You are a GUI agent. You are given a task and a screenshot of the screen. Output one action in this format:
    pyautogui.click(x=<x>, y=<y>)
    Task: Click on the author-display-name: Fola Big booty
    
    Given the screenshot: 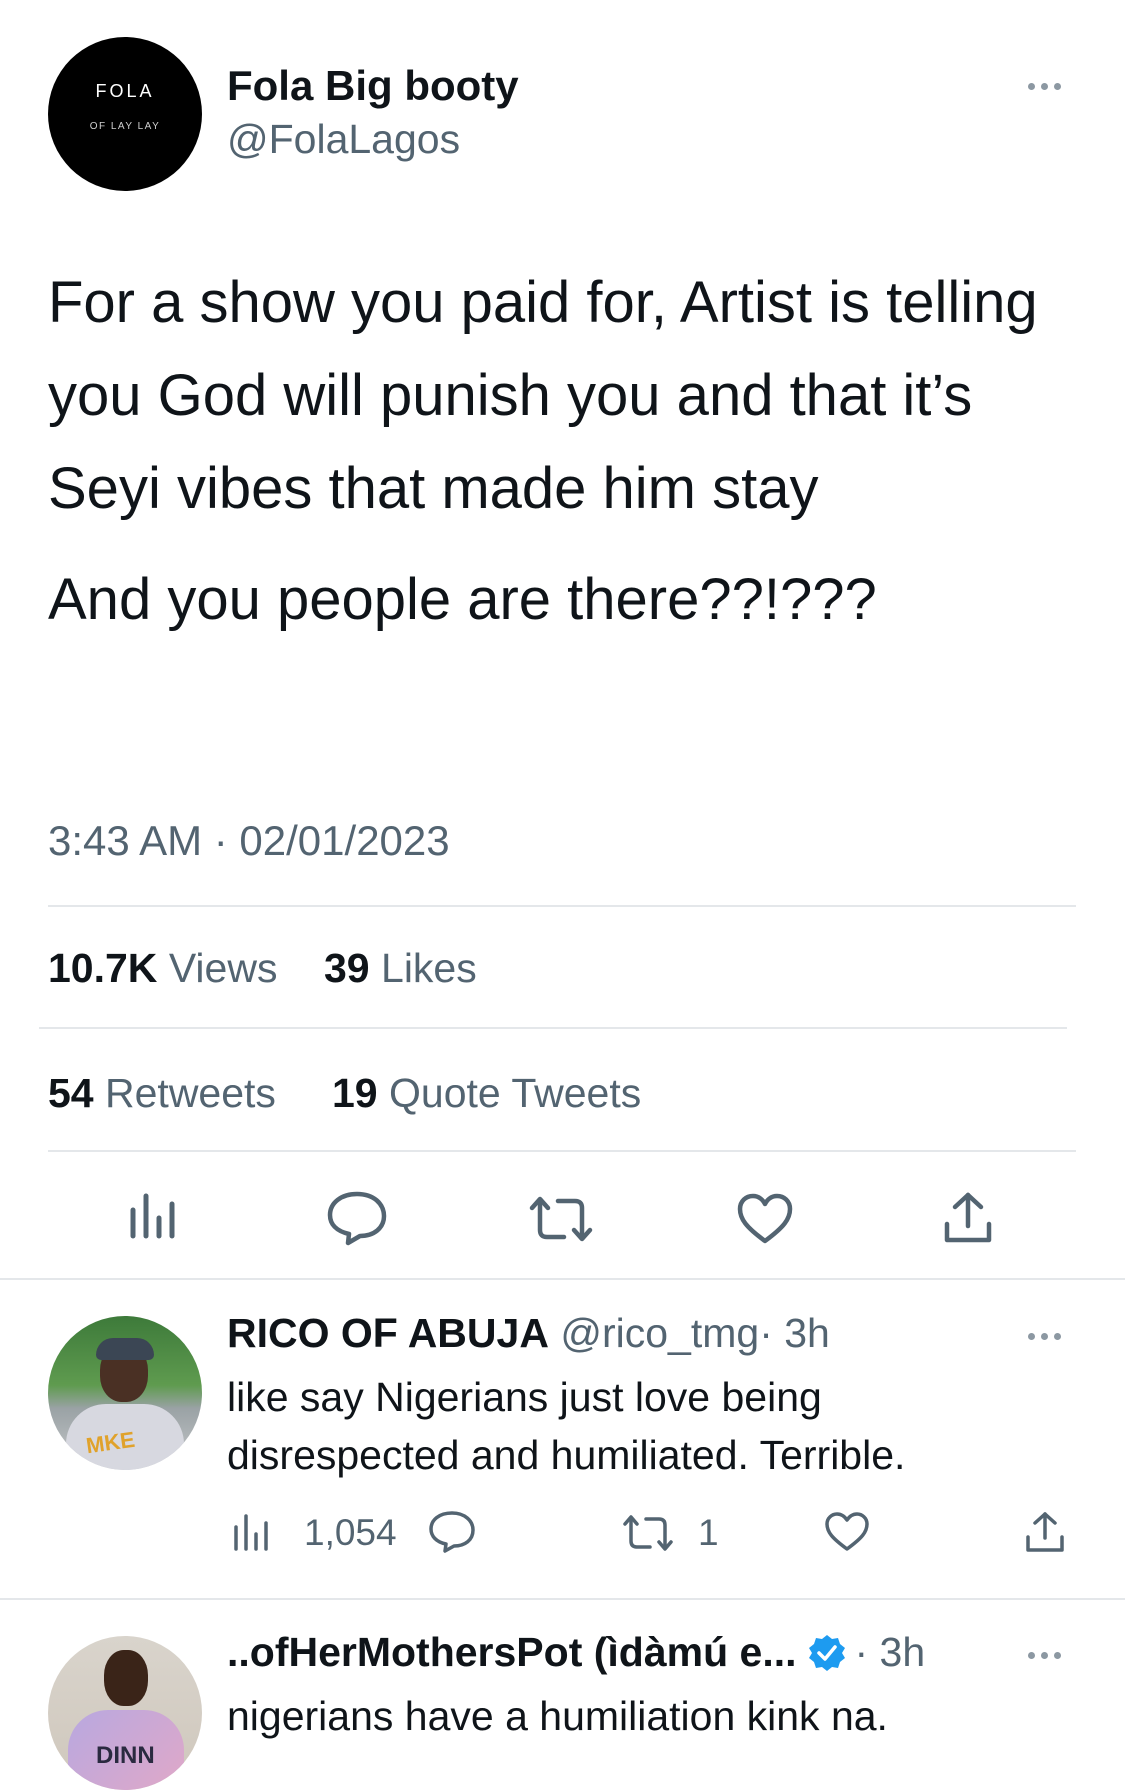 What is the action you would take?
    pyautogui.click(x=373, y=86)
    